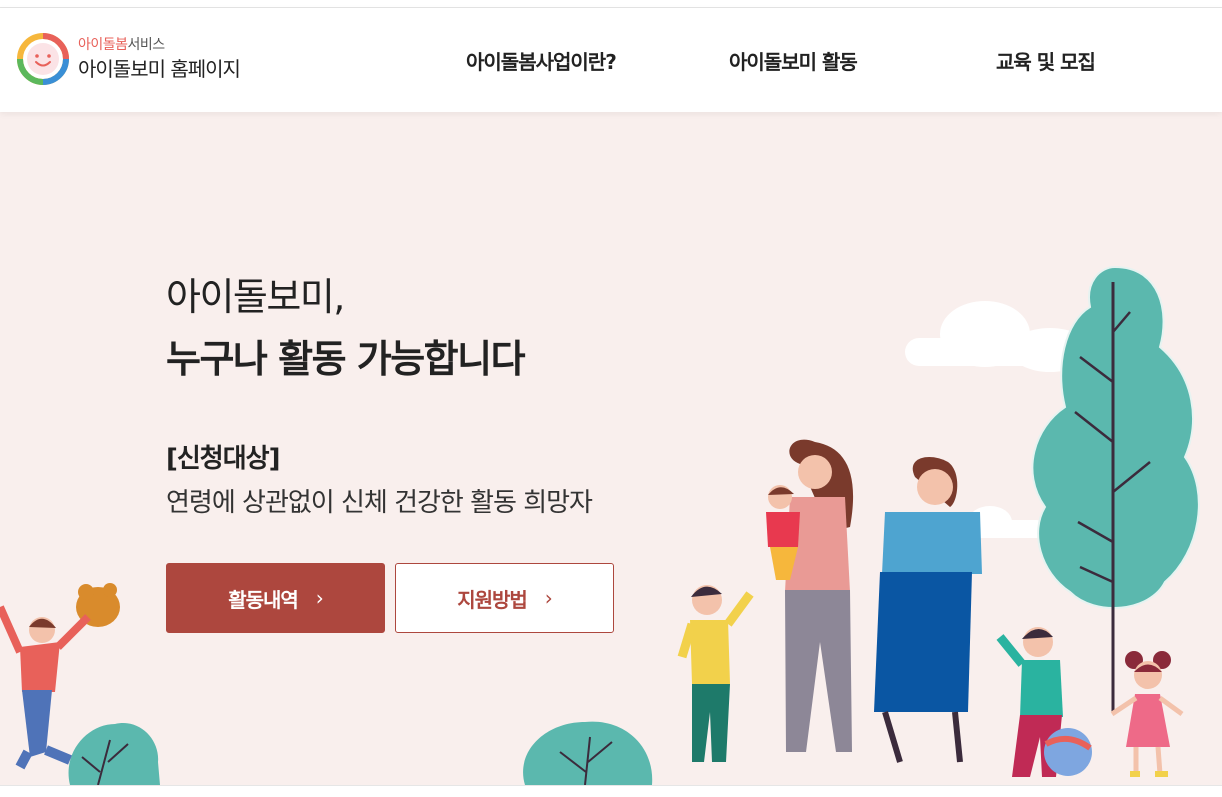  I want to click on target-description: 연령에 상관없이 신체 건강한 활동 희망자, so click(379, 503).